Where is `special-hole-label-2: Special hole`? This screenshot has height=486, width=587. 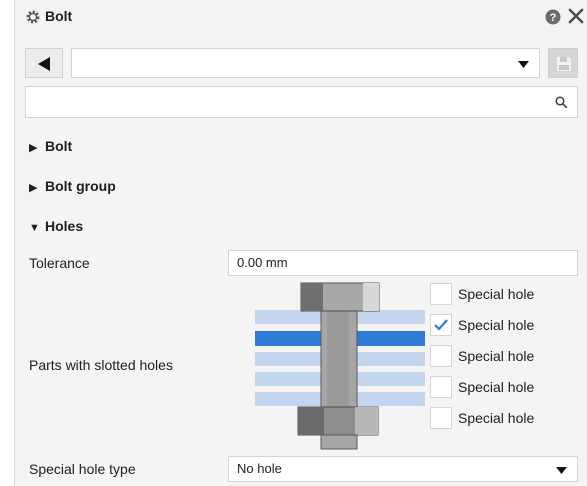
special-hole-label-2: Special hole is located at coordinates (496, 325).